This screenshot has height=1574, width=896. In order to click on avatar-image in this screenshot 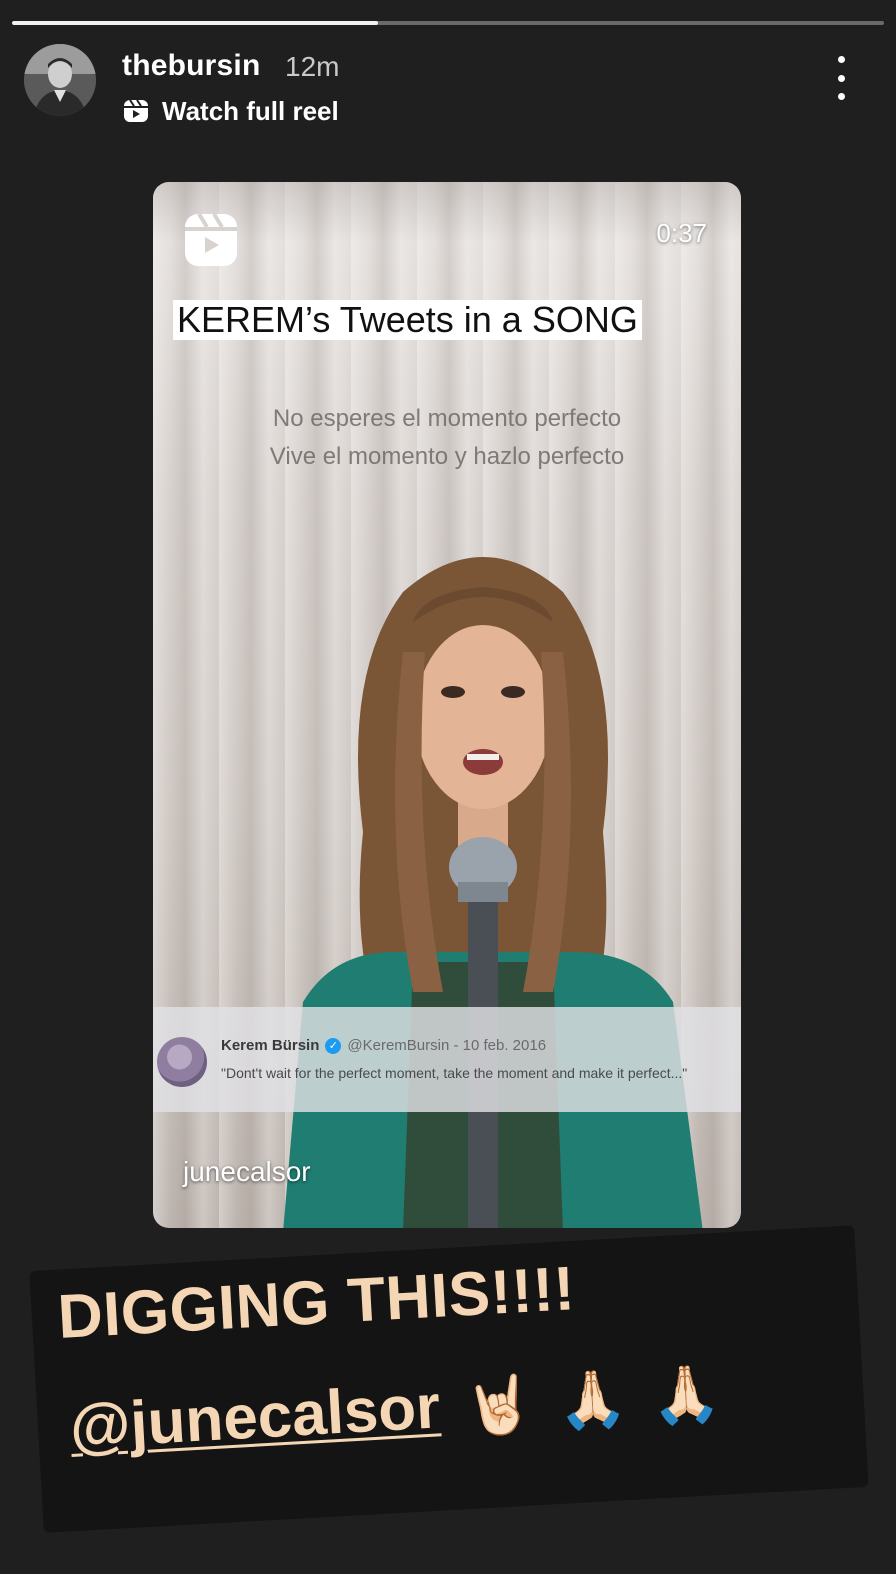, I will do `click(60, 80)`.